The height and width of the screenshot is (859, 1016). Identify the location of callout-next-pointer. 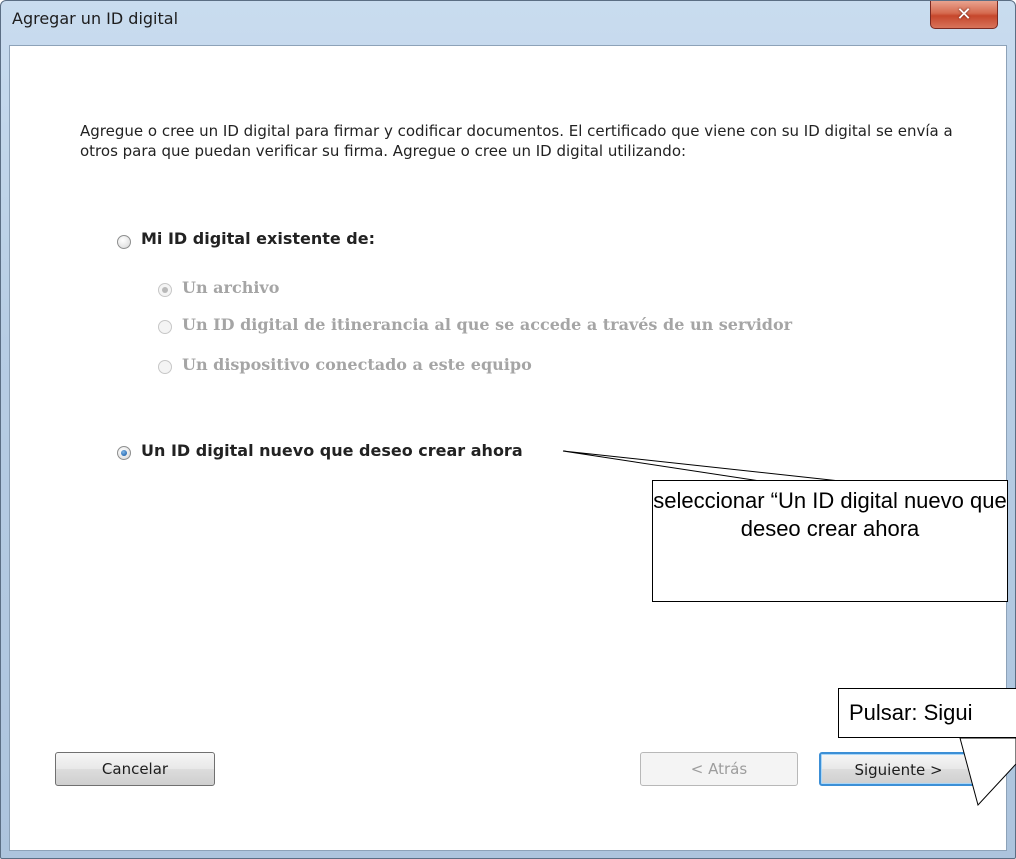
(987, 772).